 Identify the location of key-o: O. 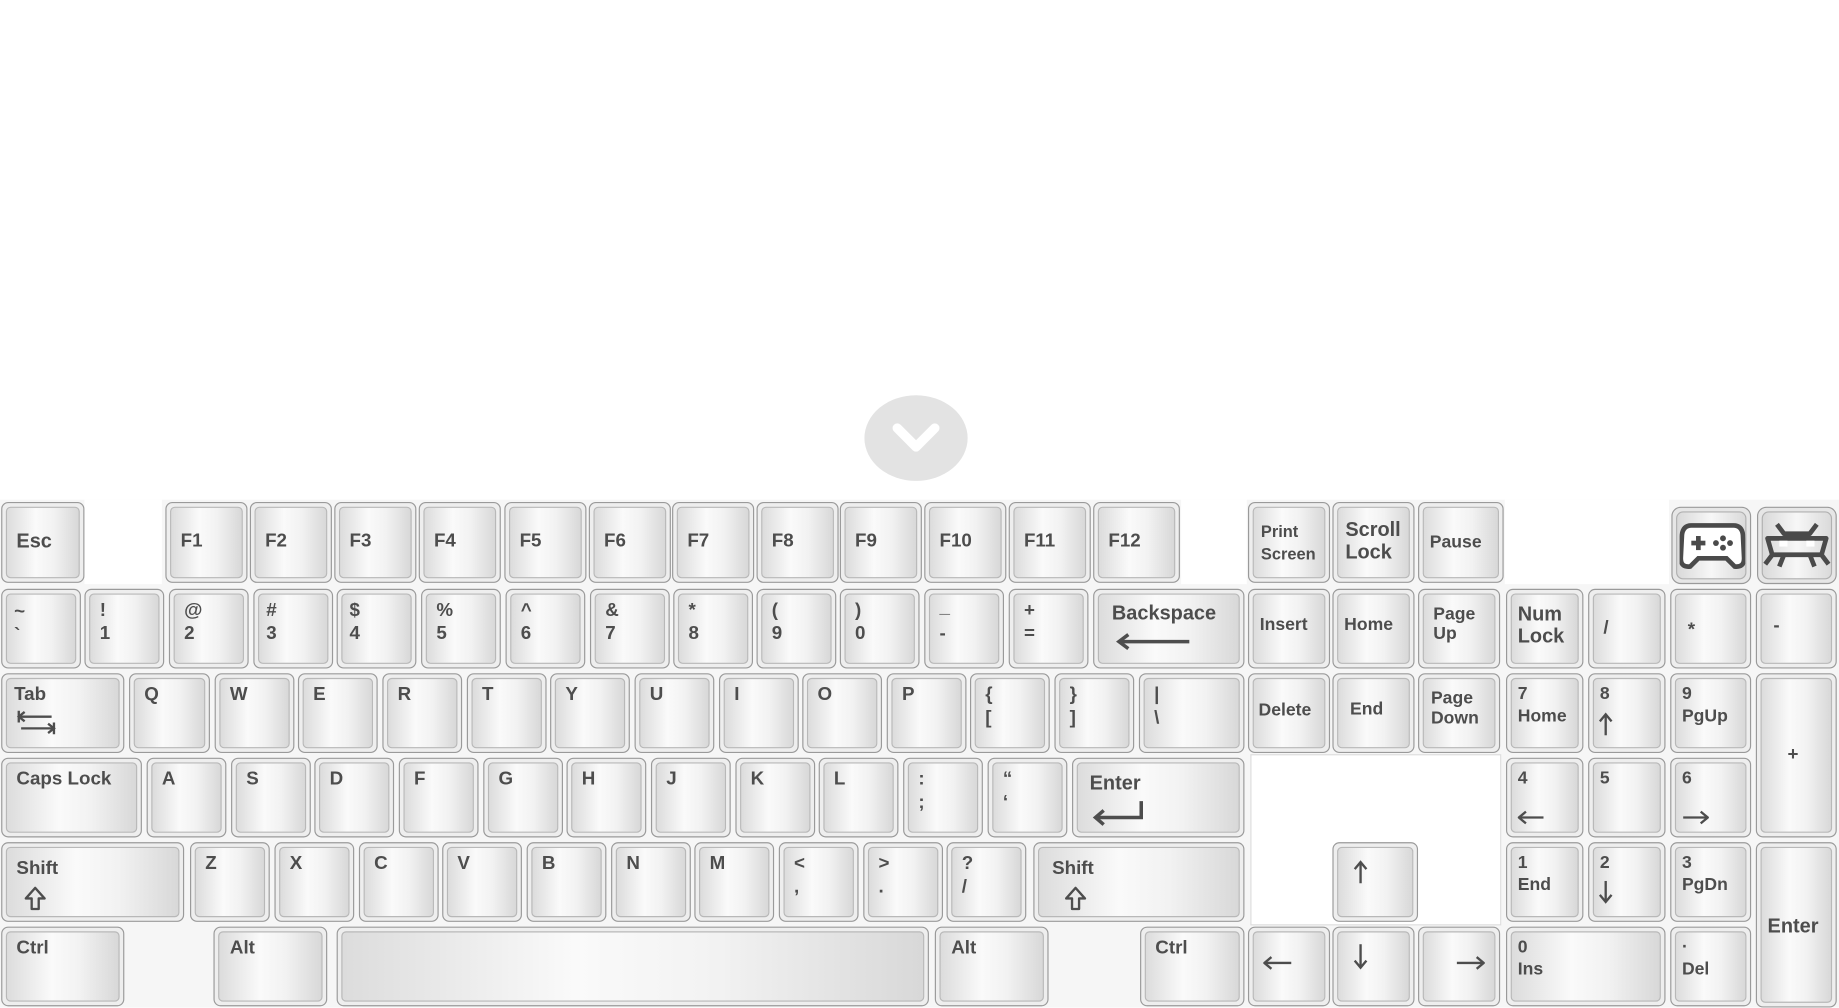
(842, 713).